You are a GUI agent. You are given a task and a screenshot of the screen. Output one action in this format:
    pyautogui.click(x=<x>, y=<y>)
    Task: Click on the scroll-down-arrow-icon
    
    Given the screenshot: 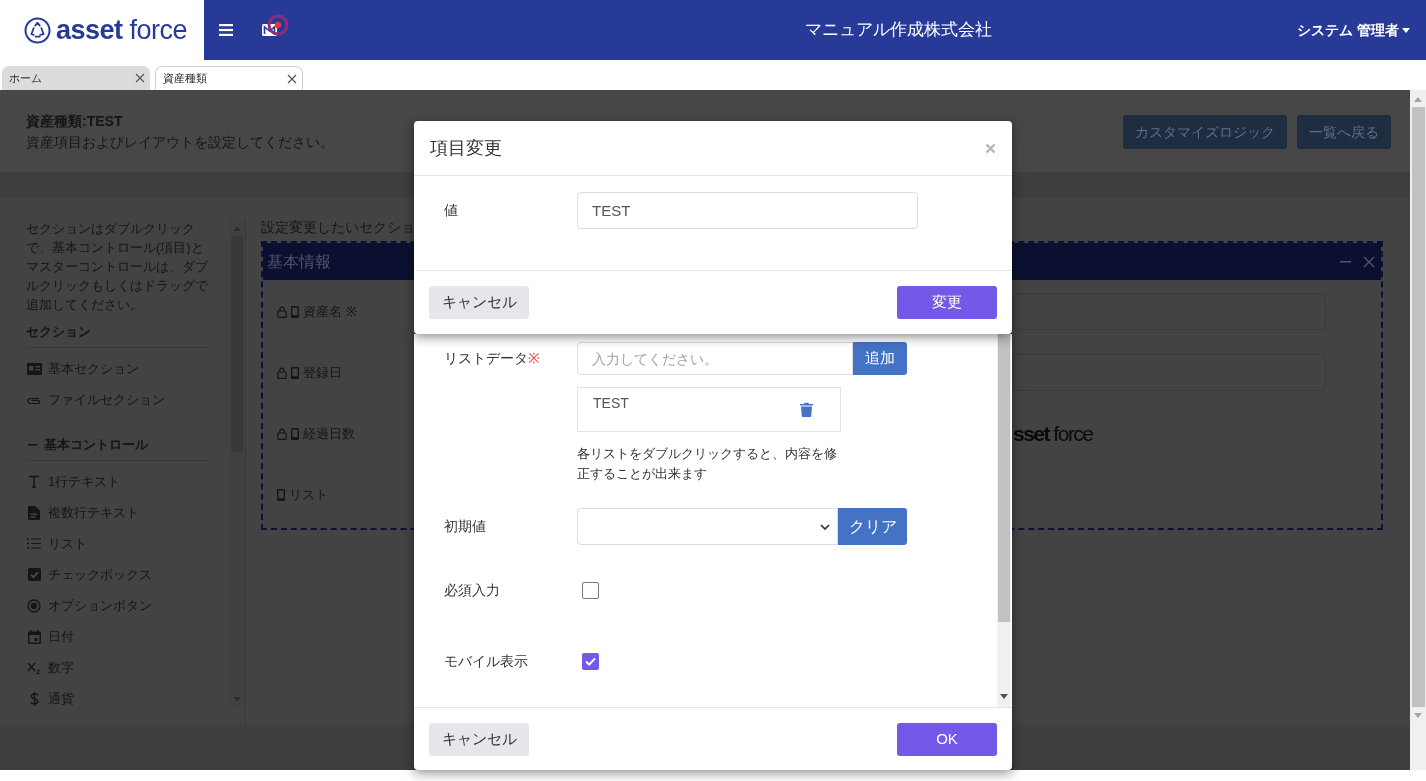 What is the action you would take?
    pyautogui.click(x=1004, y=696)
    